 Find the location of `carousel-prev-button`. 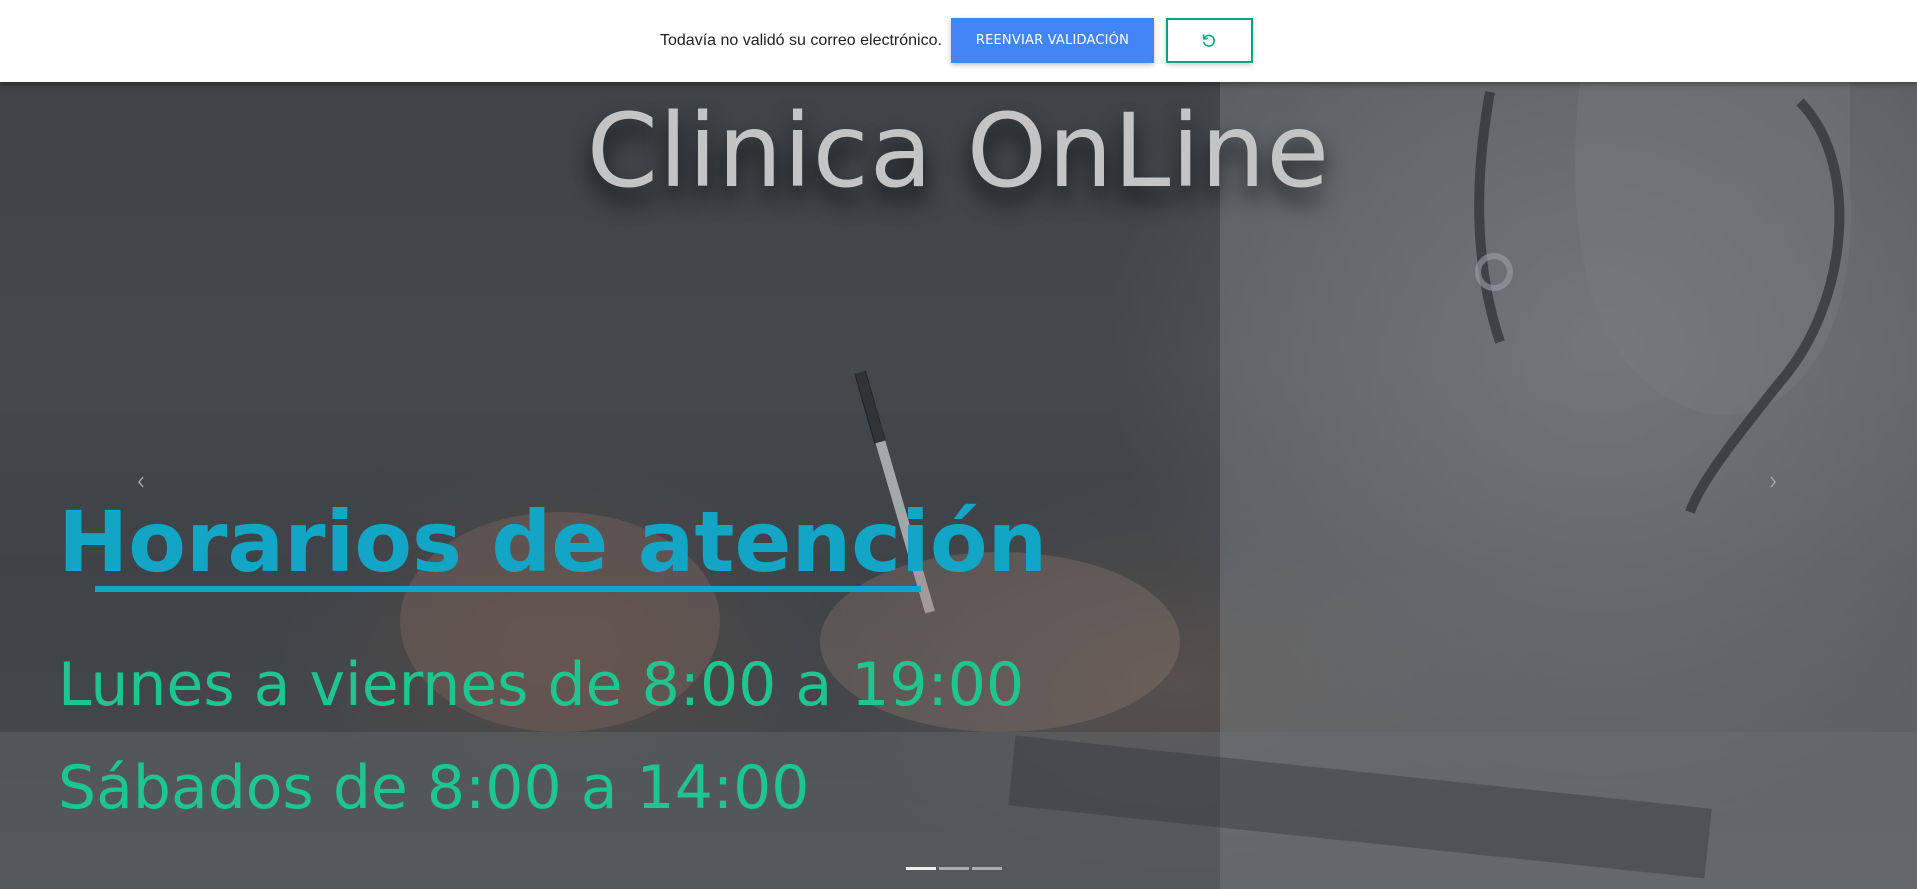

carousel-prev-button is located at coordinates (141, 482).